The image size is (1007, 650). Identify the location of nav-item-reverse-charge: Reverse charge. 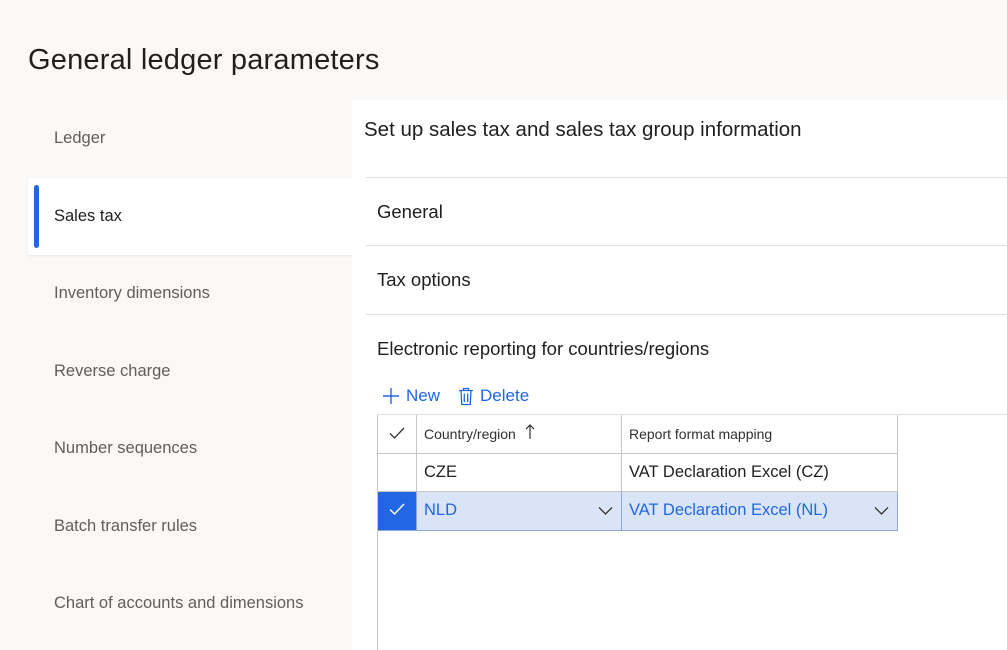
(190, 372).